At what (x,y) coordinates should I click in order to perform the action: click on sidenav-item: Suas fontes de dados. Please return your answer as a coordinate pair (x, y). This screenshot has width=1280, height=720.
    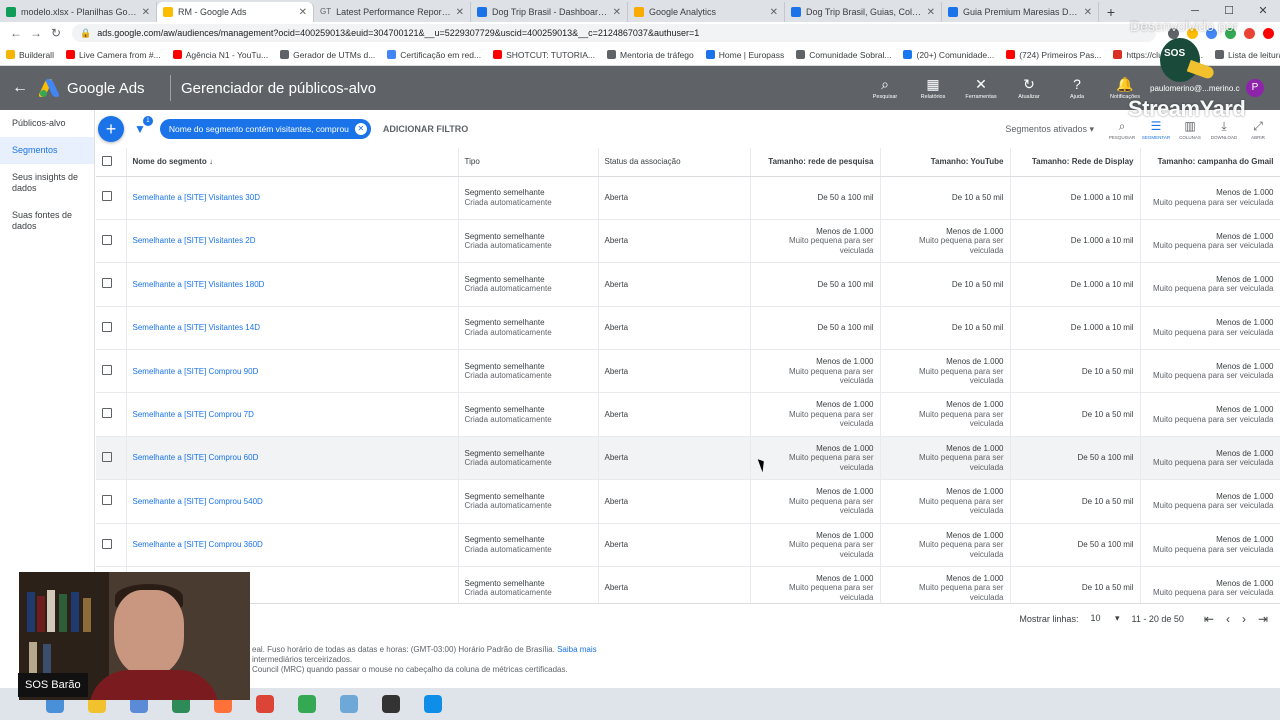
    Looking at the image, I should click on (47, 221).